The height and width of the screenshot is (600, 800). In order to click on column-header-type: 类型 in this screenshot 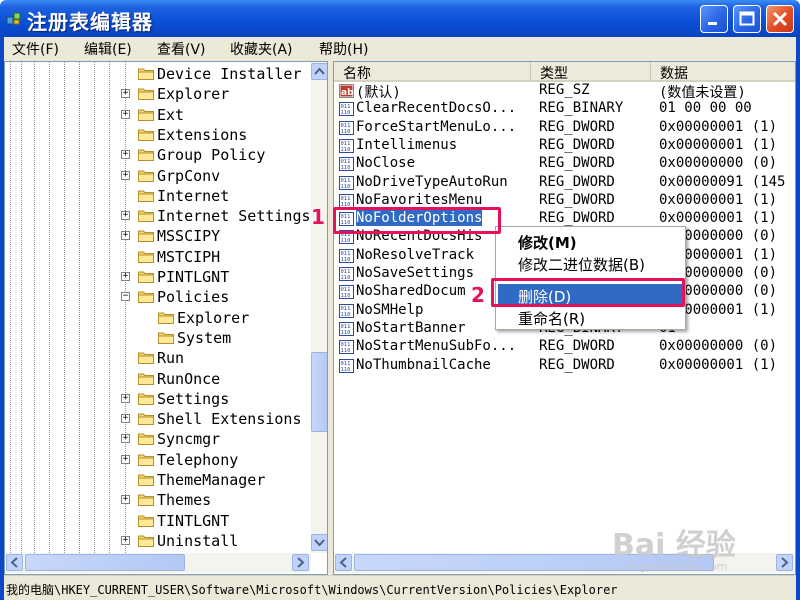, I will do `click(591, 72)`.